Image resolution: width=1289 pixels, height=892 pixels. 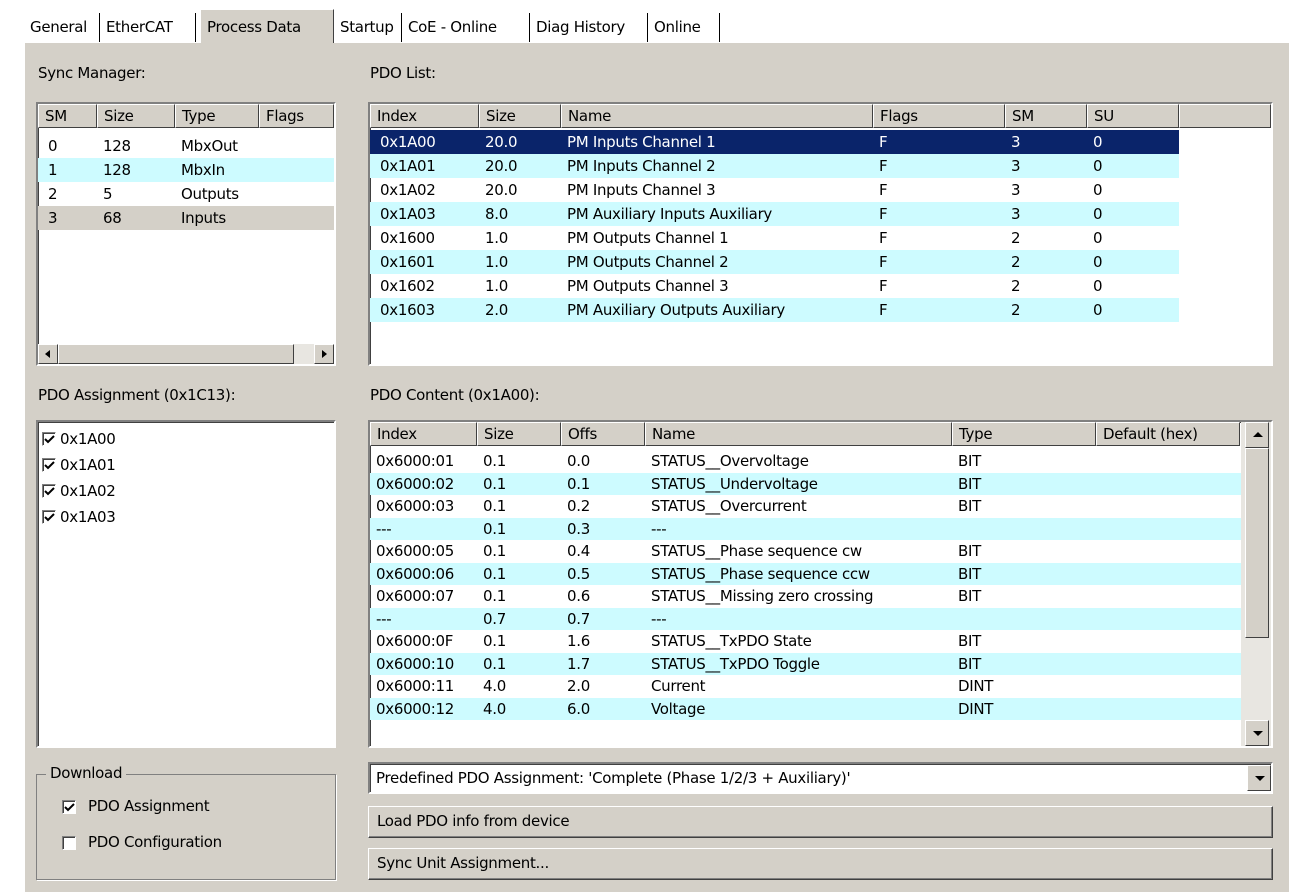 What do you see at coordinates (805, 528) in the screenshot?
I see `table-row: --- 0.1 0.3 ---` at bounding box center [805, 528].